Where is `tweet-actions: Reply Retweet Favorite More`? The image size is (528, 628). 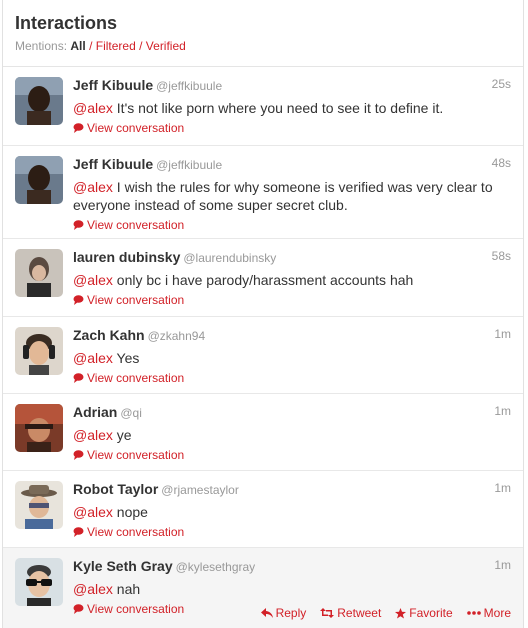
tweet-actions: Reply Retweet Favorite More is located at coordinates (385, 613).